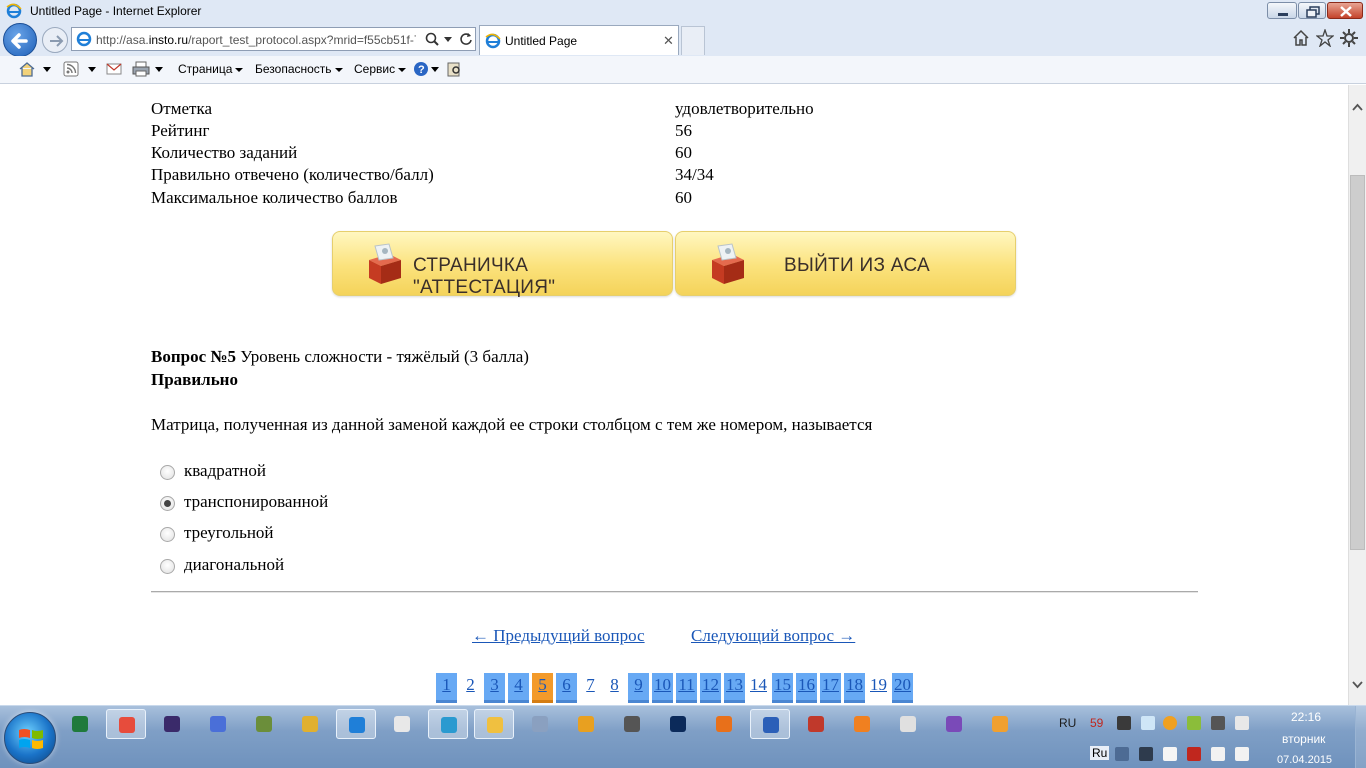 The image size is (1366, 768). Describe the element at coordinates (586, 724) in the screenshot. I see `taskbar-button-triangle-app` at that location.